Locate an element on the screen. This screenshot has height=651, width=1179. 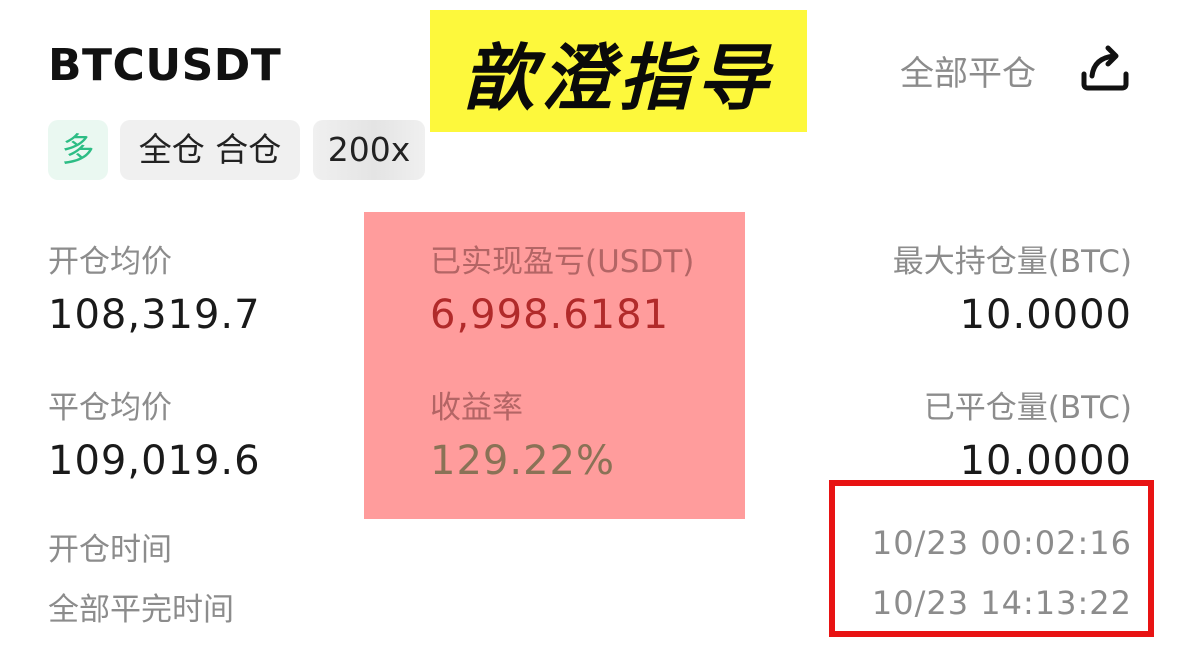
closed-amount-value: 10.0000 is located at coordinates (1045, 461).